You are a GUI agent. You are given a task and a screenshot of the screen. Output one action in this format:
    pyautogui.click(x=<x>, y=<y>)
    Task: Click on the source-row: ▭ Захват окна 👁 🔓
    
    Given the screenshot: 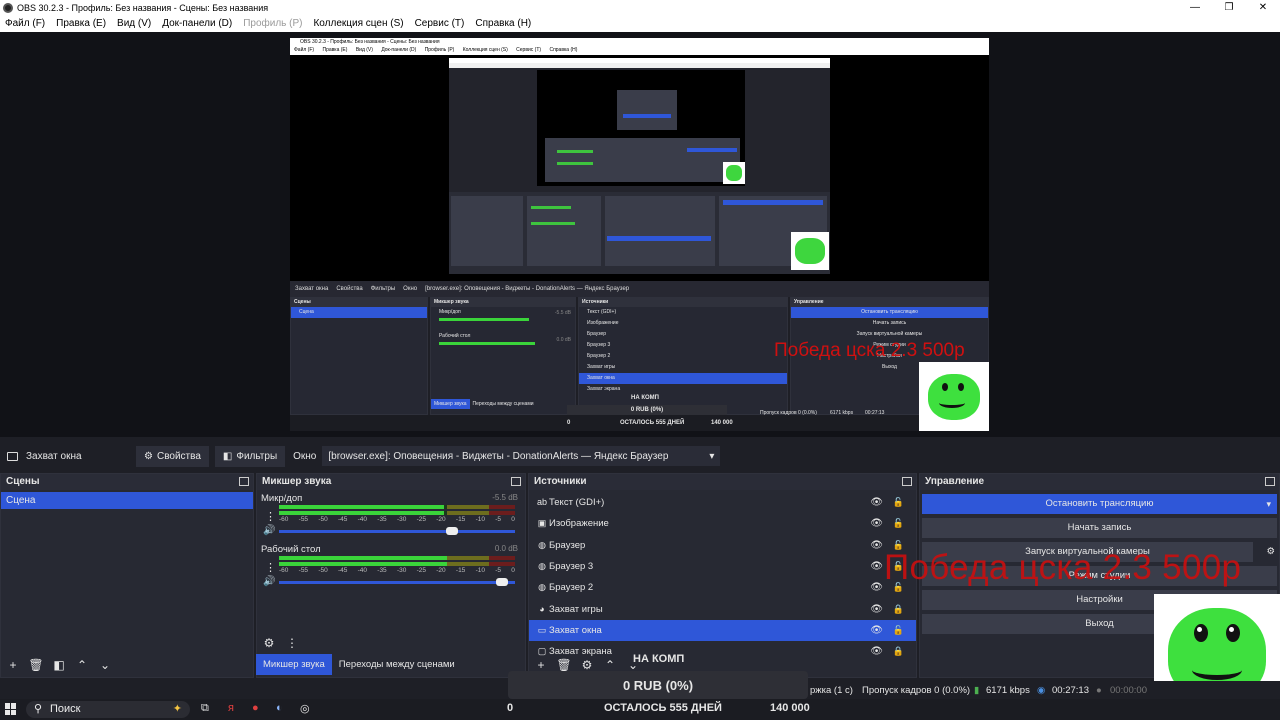 What is the action you would take?
    pyautogui.click(x=722, y=630)
    